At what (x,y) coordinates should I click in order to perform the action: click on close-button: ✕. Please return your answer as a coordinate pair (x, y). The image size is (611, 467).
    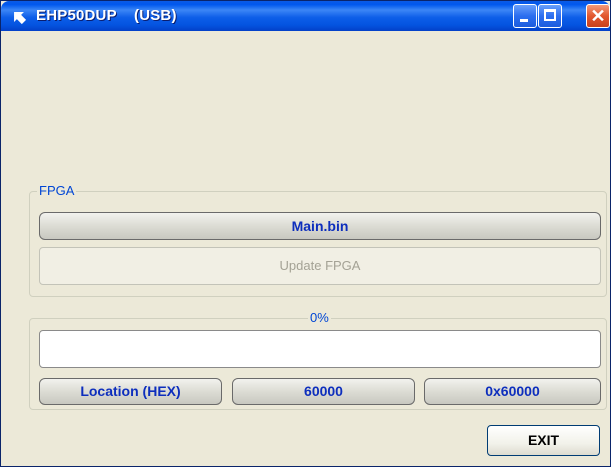
    Looking at the image, I should click on (598, 16).